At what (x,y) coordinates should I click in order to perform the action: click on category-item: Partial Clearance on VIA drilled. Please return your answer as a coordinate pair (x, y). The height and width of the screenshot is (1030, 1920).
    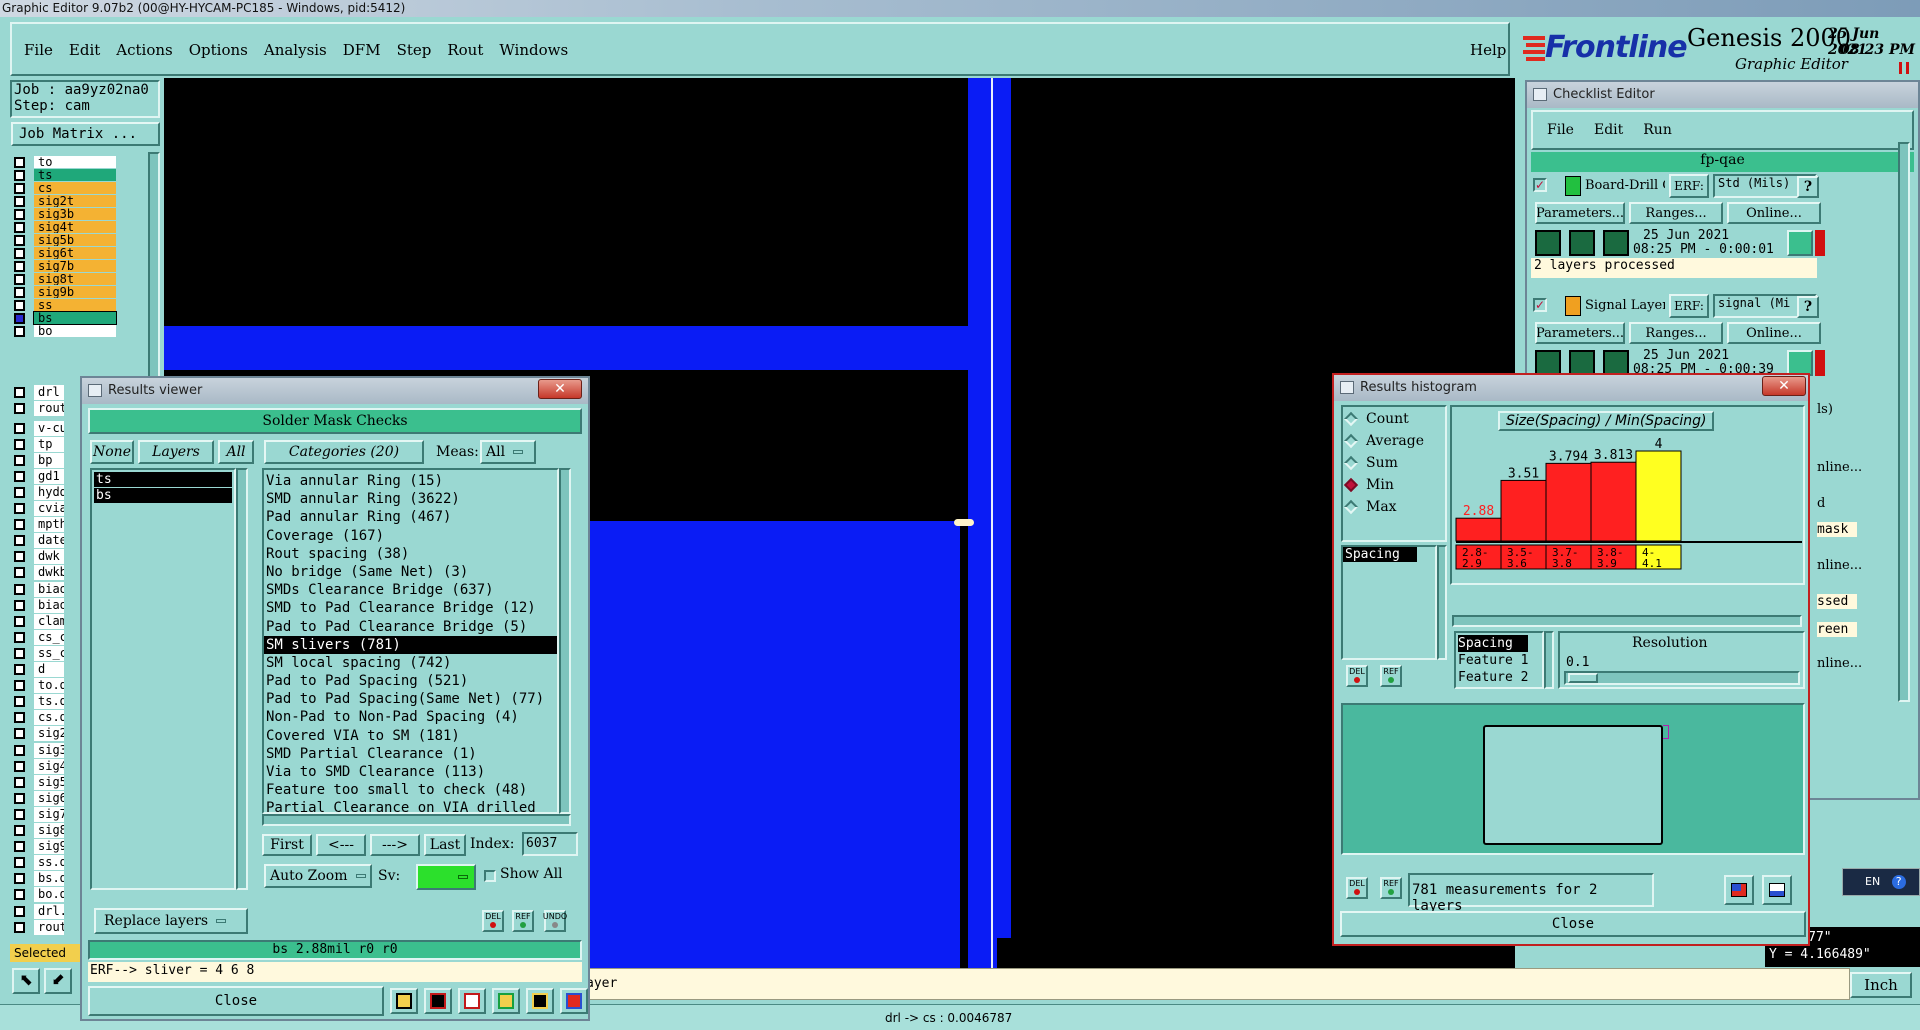
    Looking at the image, I should click on (410, 805).